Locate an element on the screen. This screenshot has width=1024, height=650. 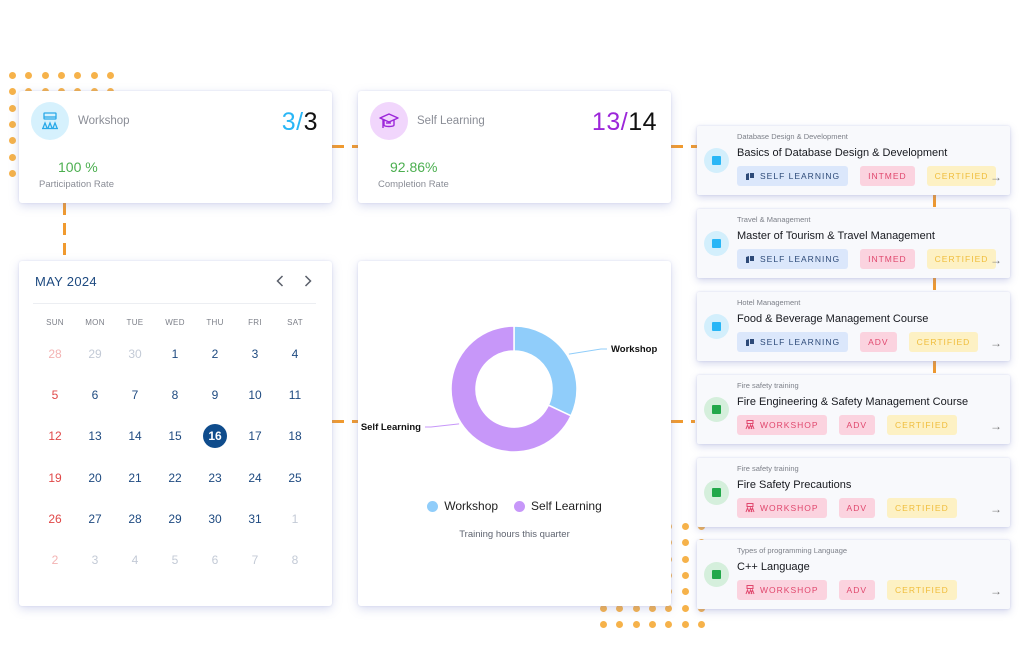
course-tags: SELF LEARNING INTMED CERTIFIED is located at coordinates (867, 259).